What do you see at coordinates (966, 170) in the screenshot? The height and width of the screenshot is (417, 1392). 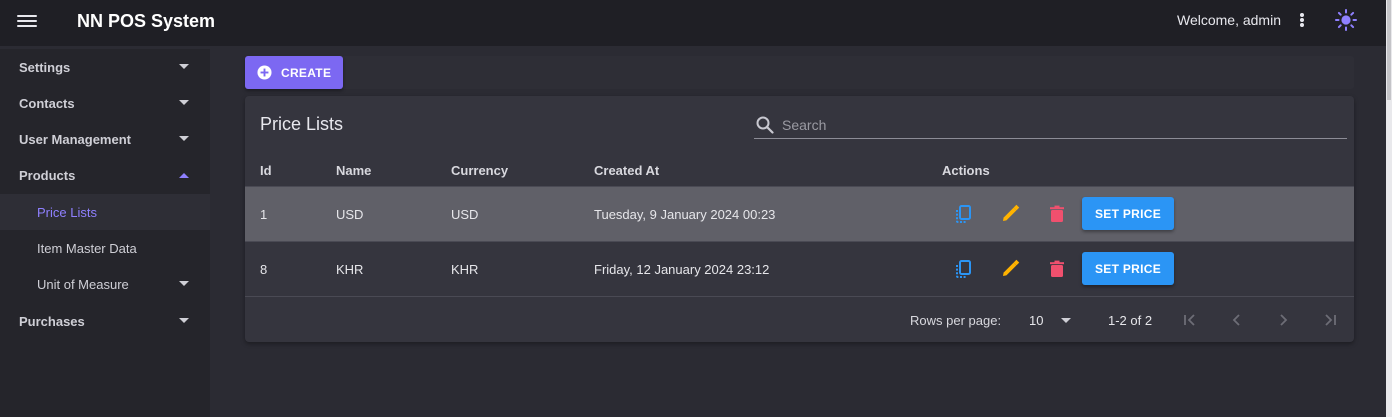 I see `column-header-actions: Actions` at bounding box center [966, 170].